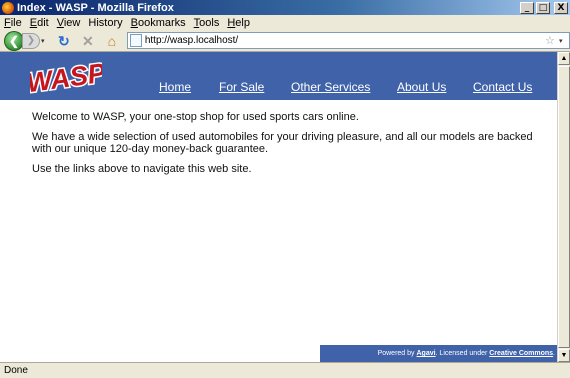 Image resolution: width=570 pixels, height=378 pixels. I want to click on creative-commons-link: Creative Commons, so click(521, 353).